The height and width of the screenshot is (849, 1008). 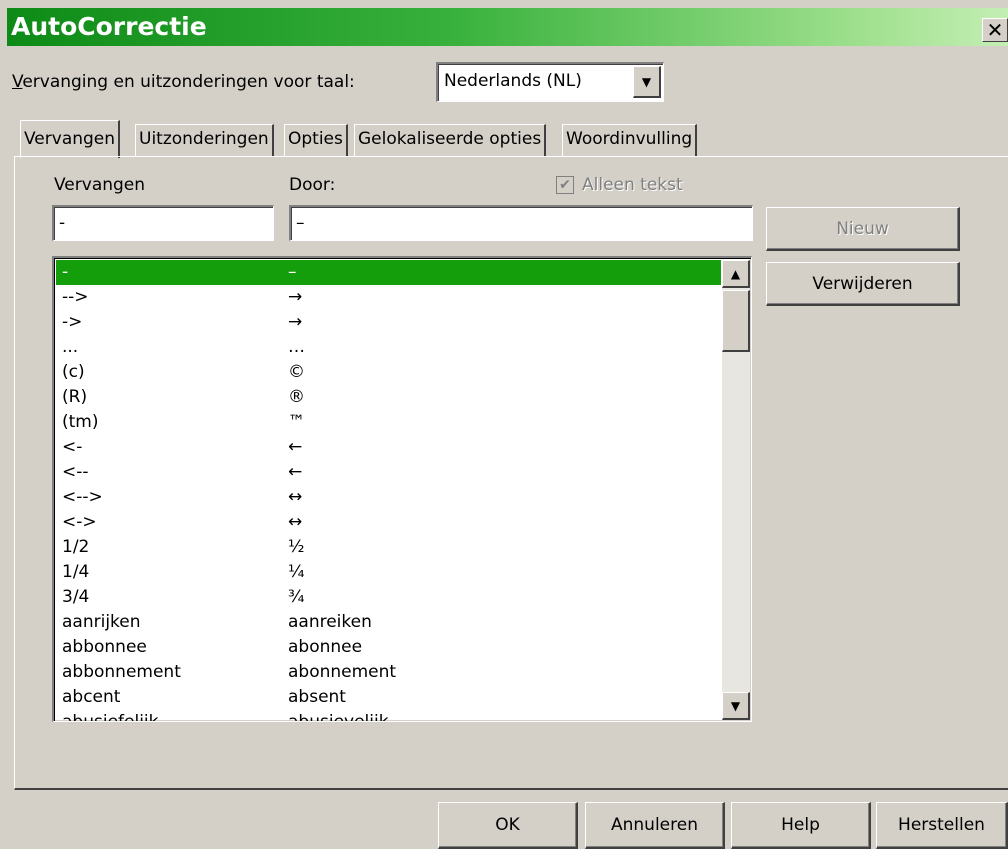 What do you see at coordinates (388, 622) in the screenshot?
I see `list-item: aanrijken aanreiken` at bounding box center [388, 622].